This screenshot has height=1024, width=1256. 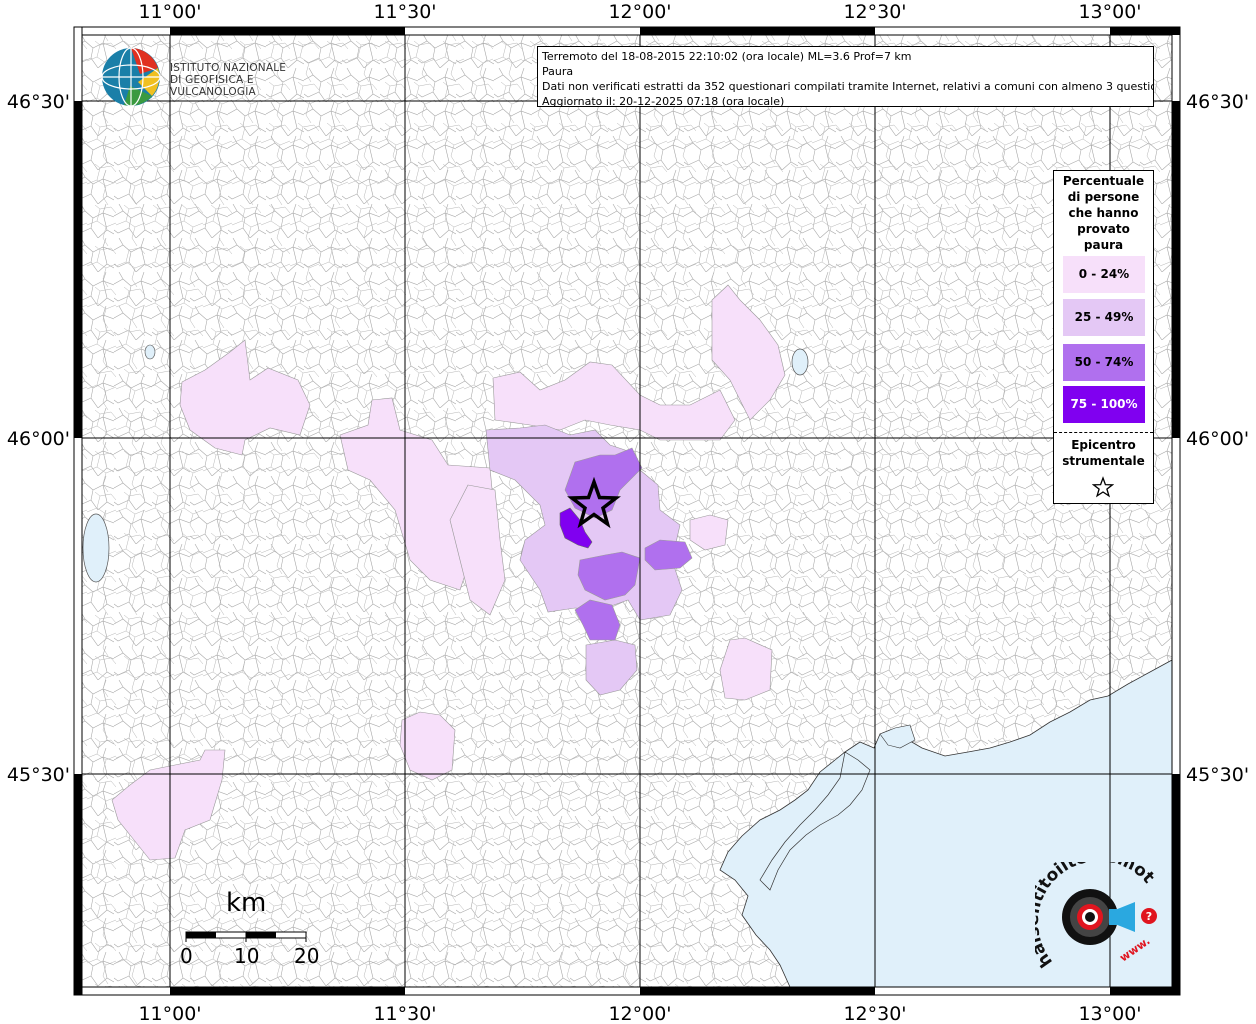 I want to click on legend-divider, so click(x=1103, y=432).